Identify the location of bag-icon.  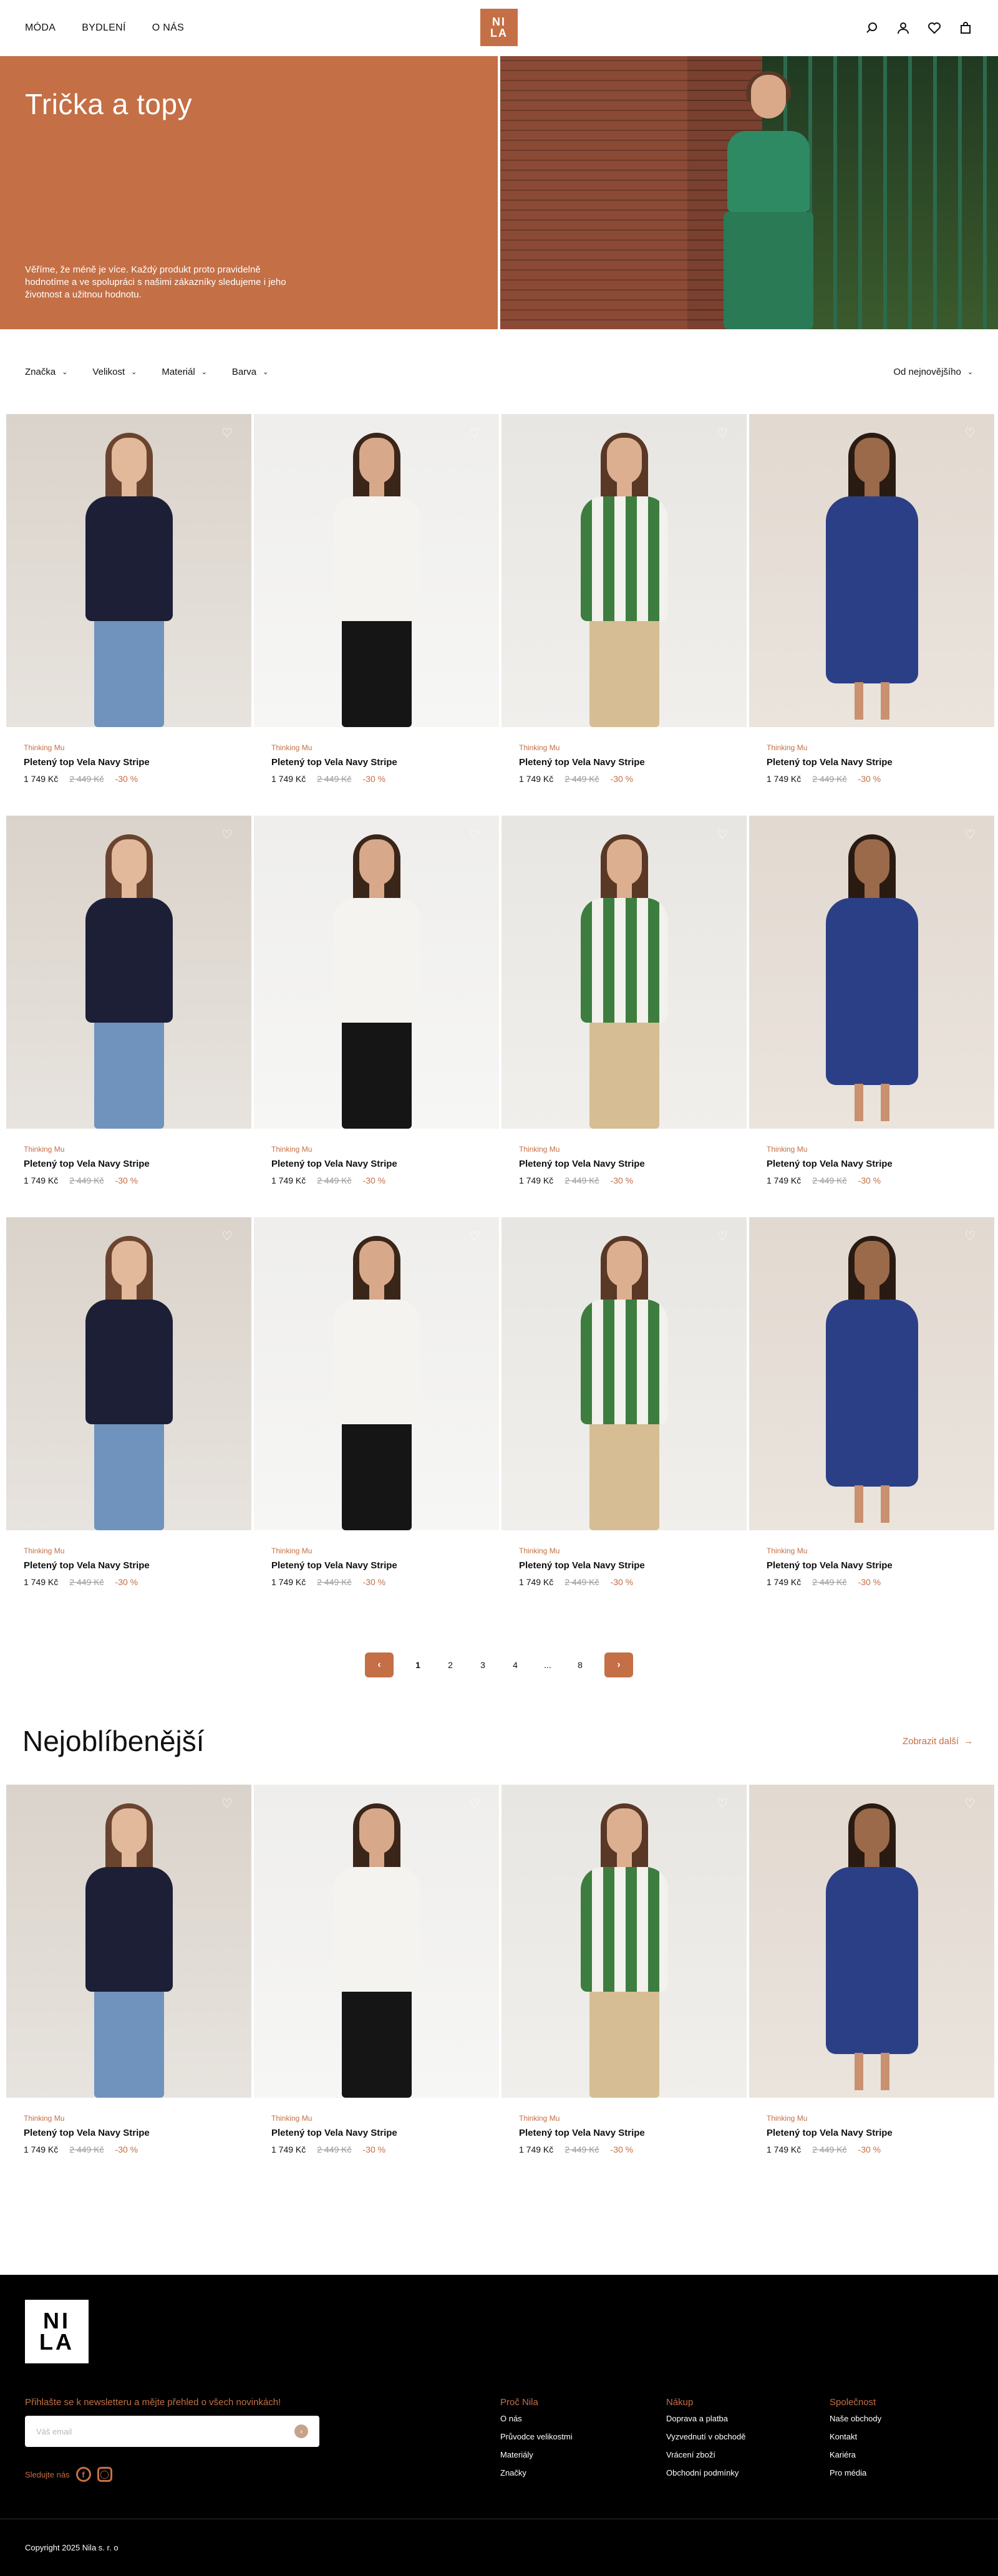
(965, 28).